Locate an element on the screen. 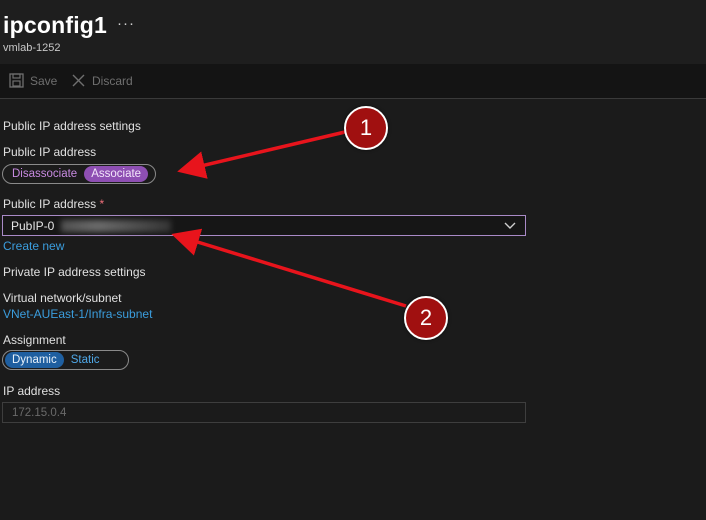 The image size is (706, 520). annotation-marker-2: 2 is located at coordinates (426, 318).